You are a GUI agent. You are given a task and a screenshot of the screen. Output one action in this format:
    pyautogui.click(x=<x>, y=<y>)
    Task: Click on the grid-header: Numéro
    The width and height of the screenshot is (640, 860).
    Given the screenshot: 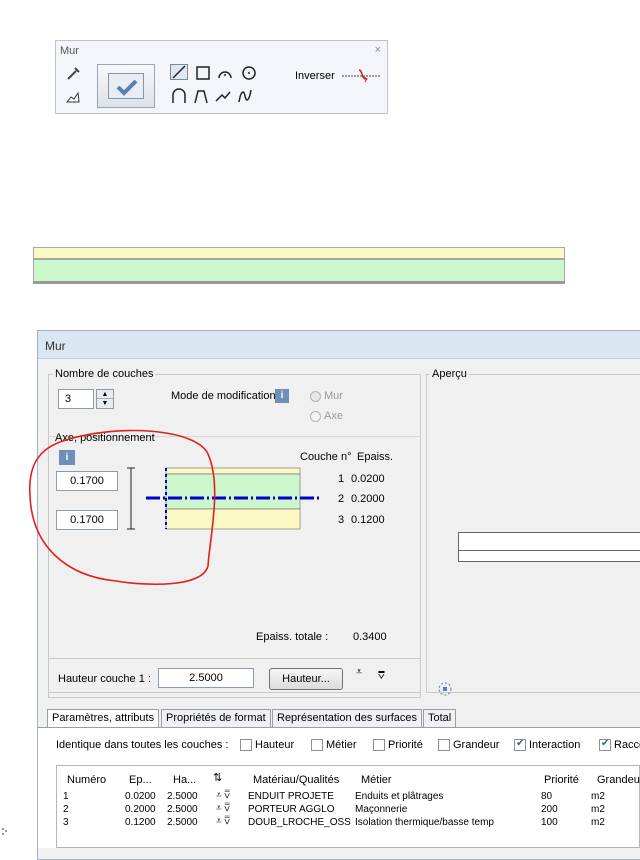 What is the action you would take?
    pyautogui.click(x=86, y=780)
    